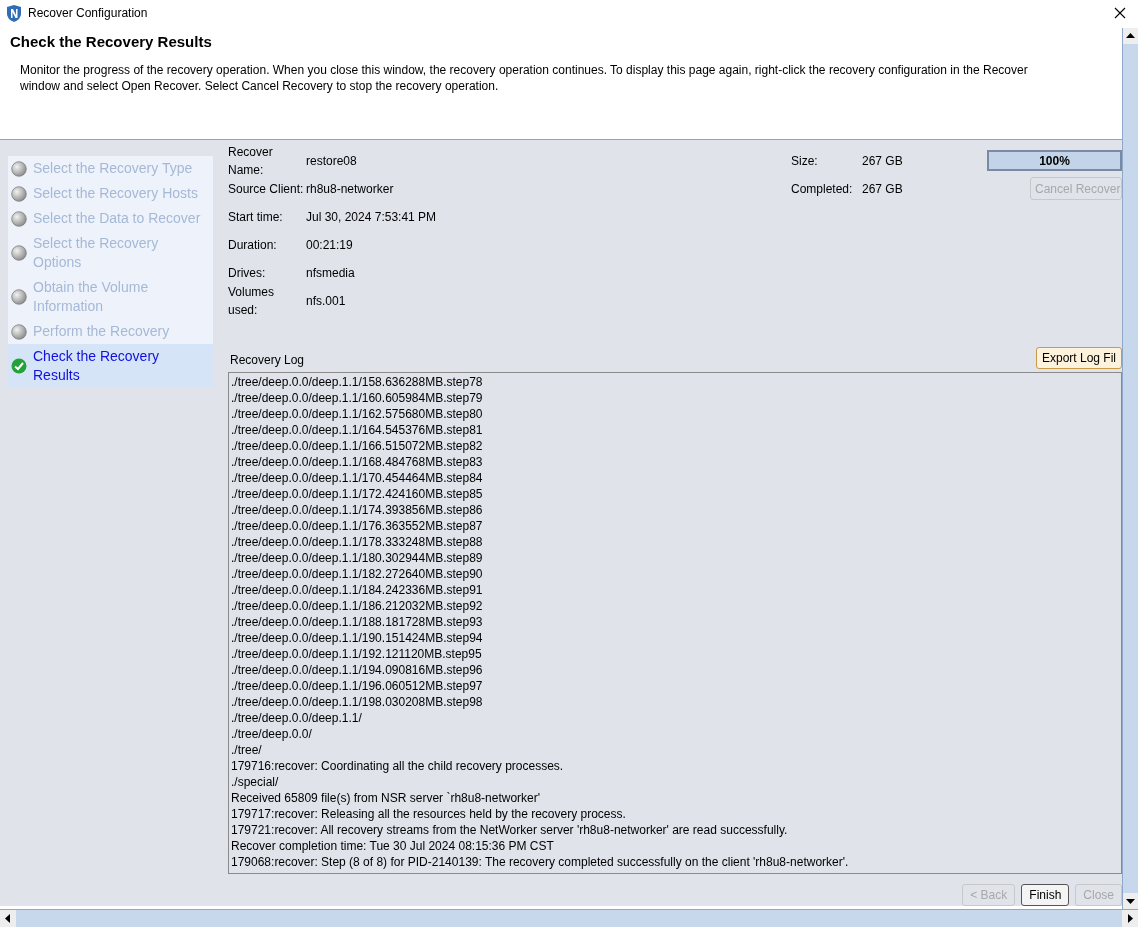 The image size is (1138, 927). Describe the element at coordinates (110, 297) in the screenshot. I see `wizard-step: Obtain the Volume Information` at that location.